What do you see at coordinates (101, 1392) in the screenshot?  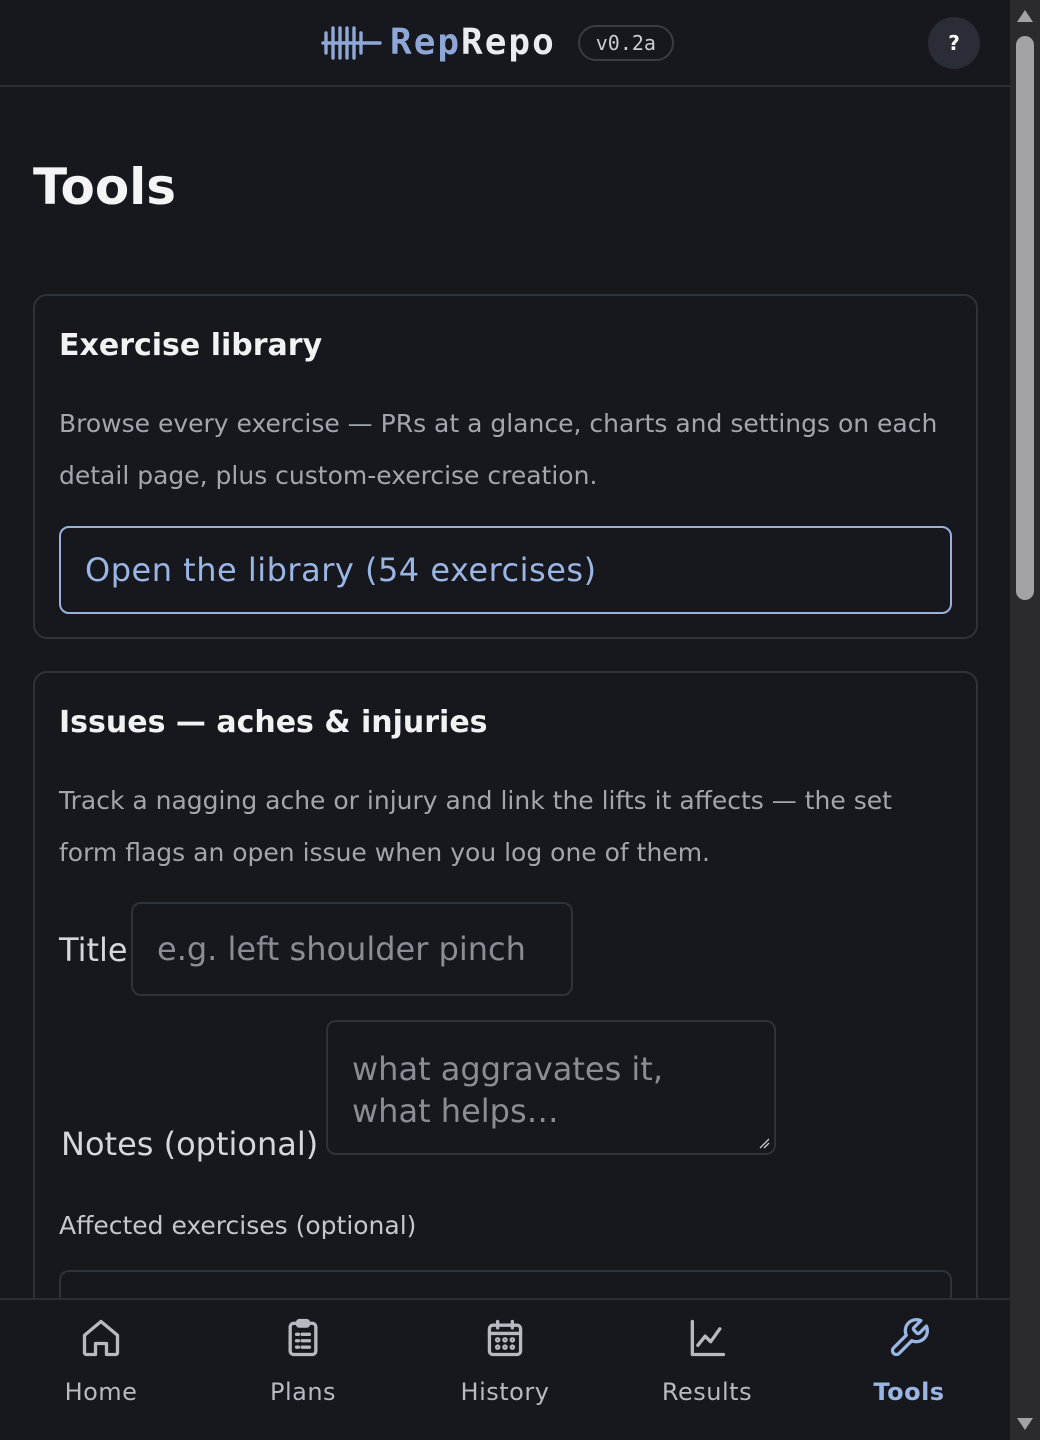 I see `nav-label: Home` at bounding box center [101, 1392].